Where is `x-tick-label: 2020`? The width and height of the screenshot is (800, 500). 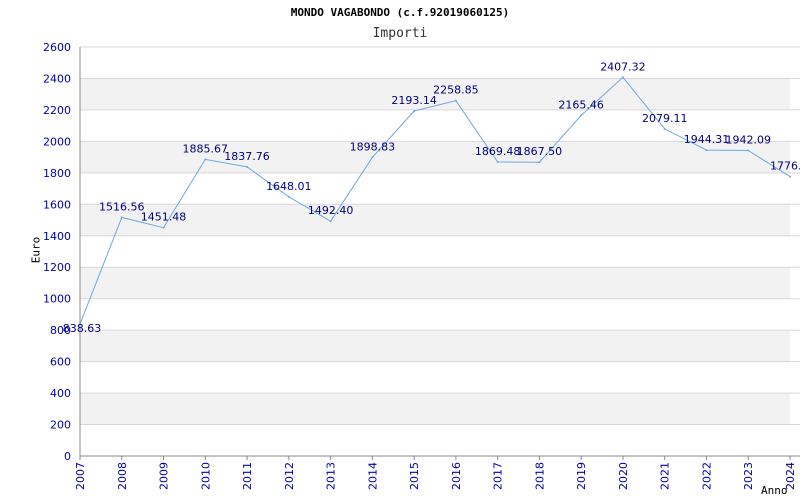
x-tick-label: 2020 is located at coordinates (623, 476).